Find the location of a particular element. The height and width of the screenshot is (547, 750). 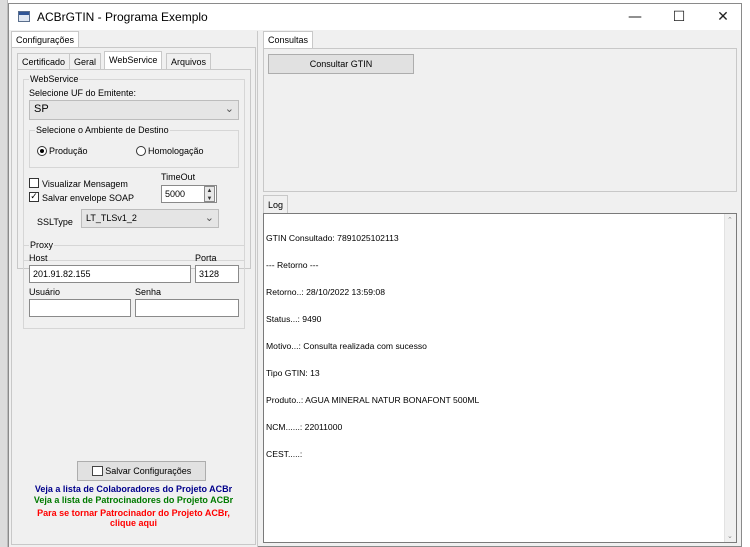

timeout-spin-button: ▲ ▼ is located at coordinates (209, 194).